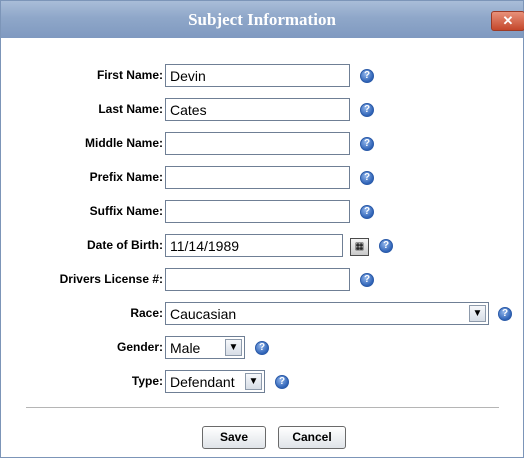 The height and width of the screenshot is (458, 524). I want to click on gender-select: Male ▼, so click(205, 347).